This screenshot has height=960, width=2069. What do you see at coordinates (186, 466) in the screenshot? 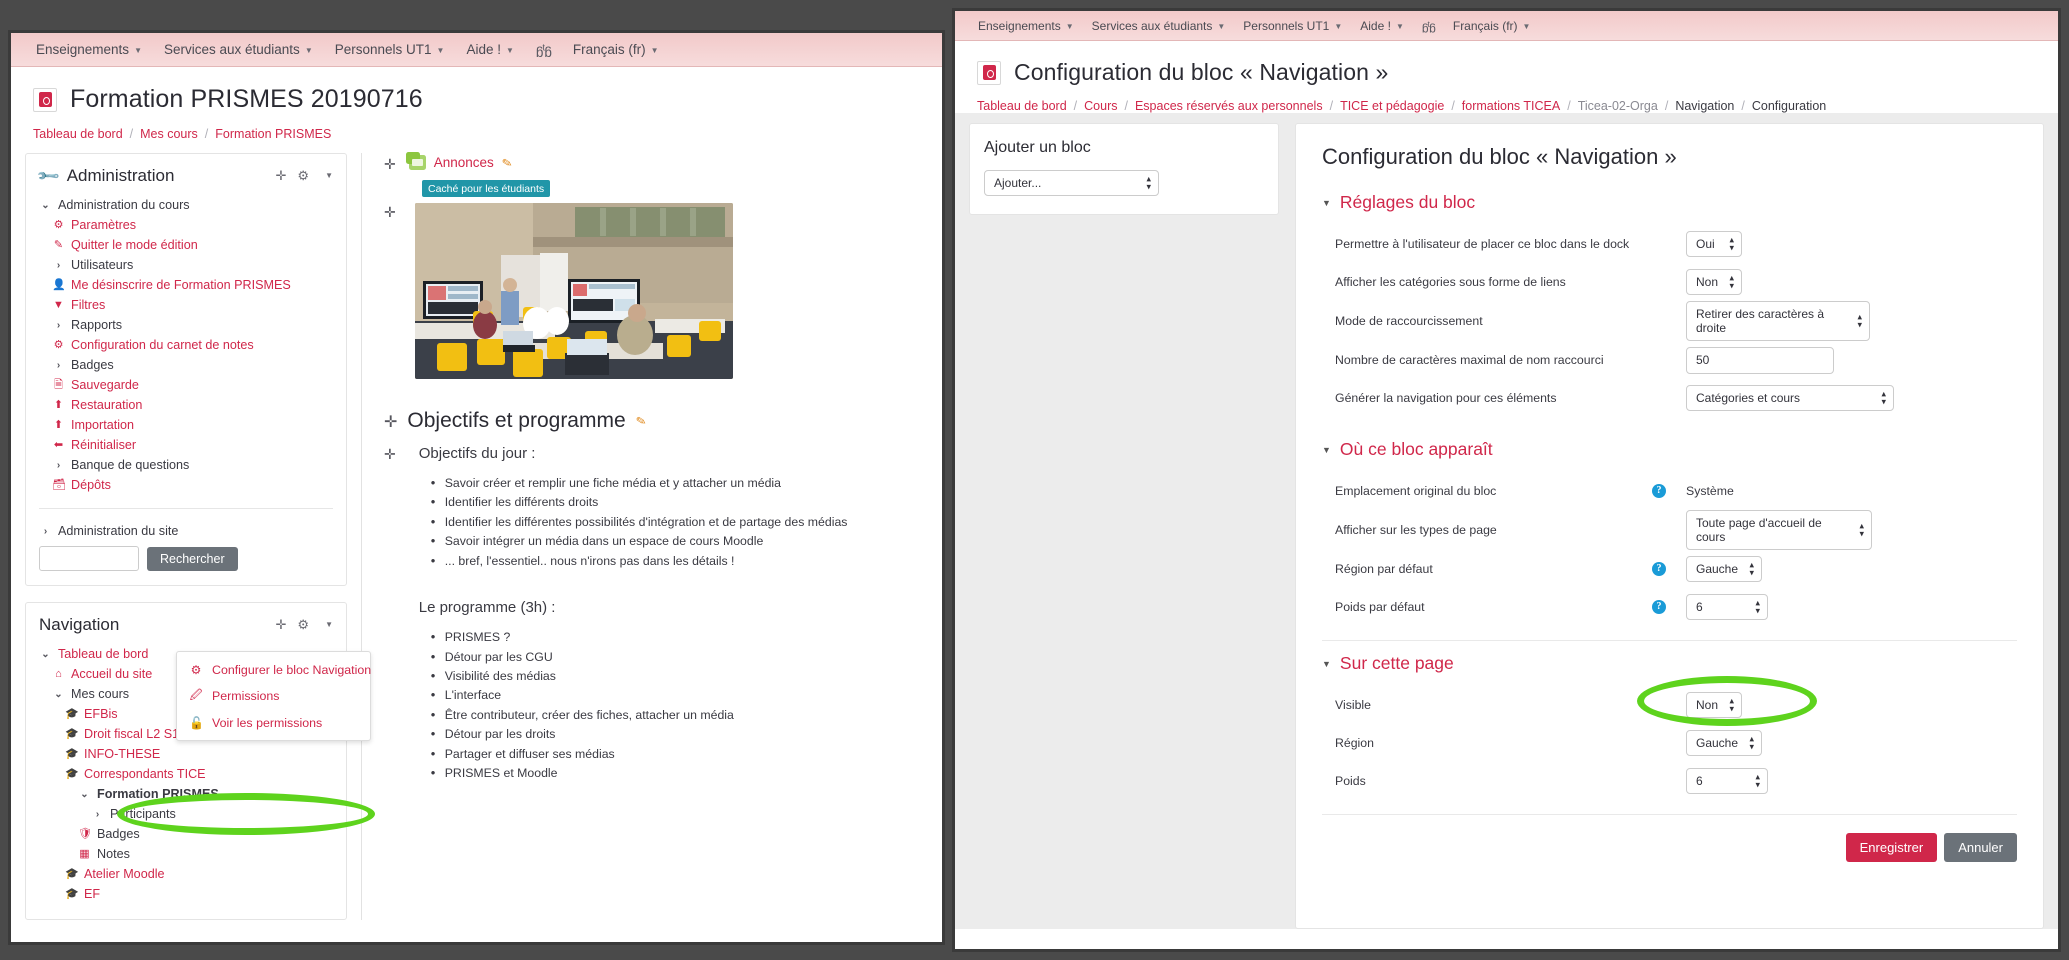
I see `admin-item-banque-questions: › Banque de questions` at bounding box center [186, 466].